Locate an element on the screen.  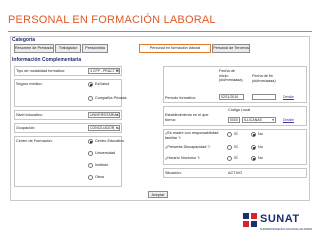
disability-no-label: No is located at coordinates (260, 147).